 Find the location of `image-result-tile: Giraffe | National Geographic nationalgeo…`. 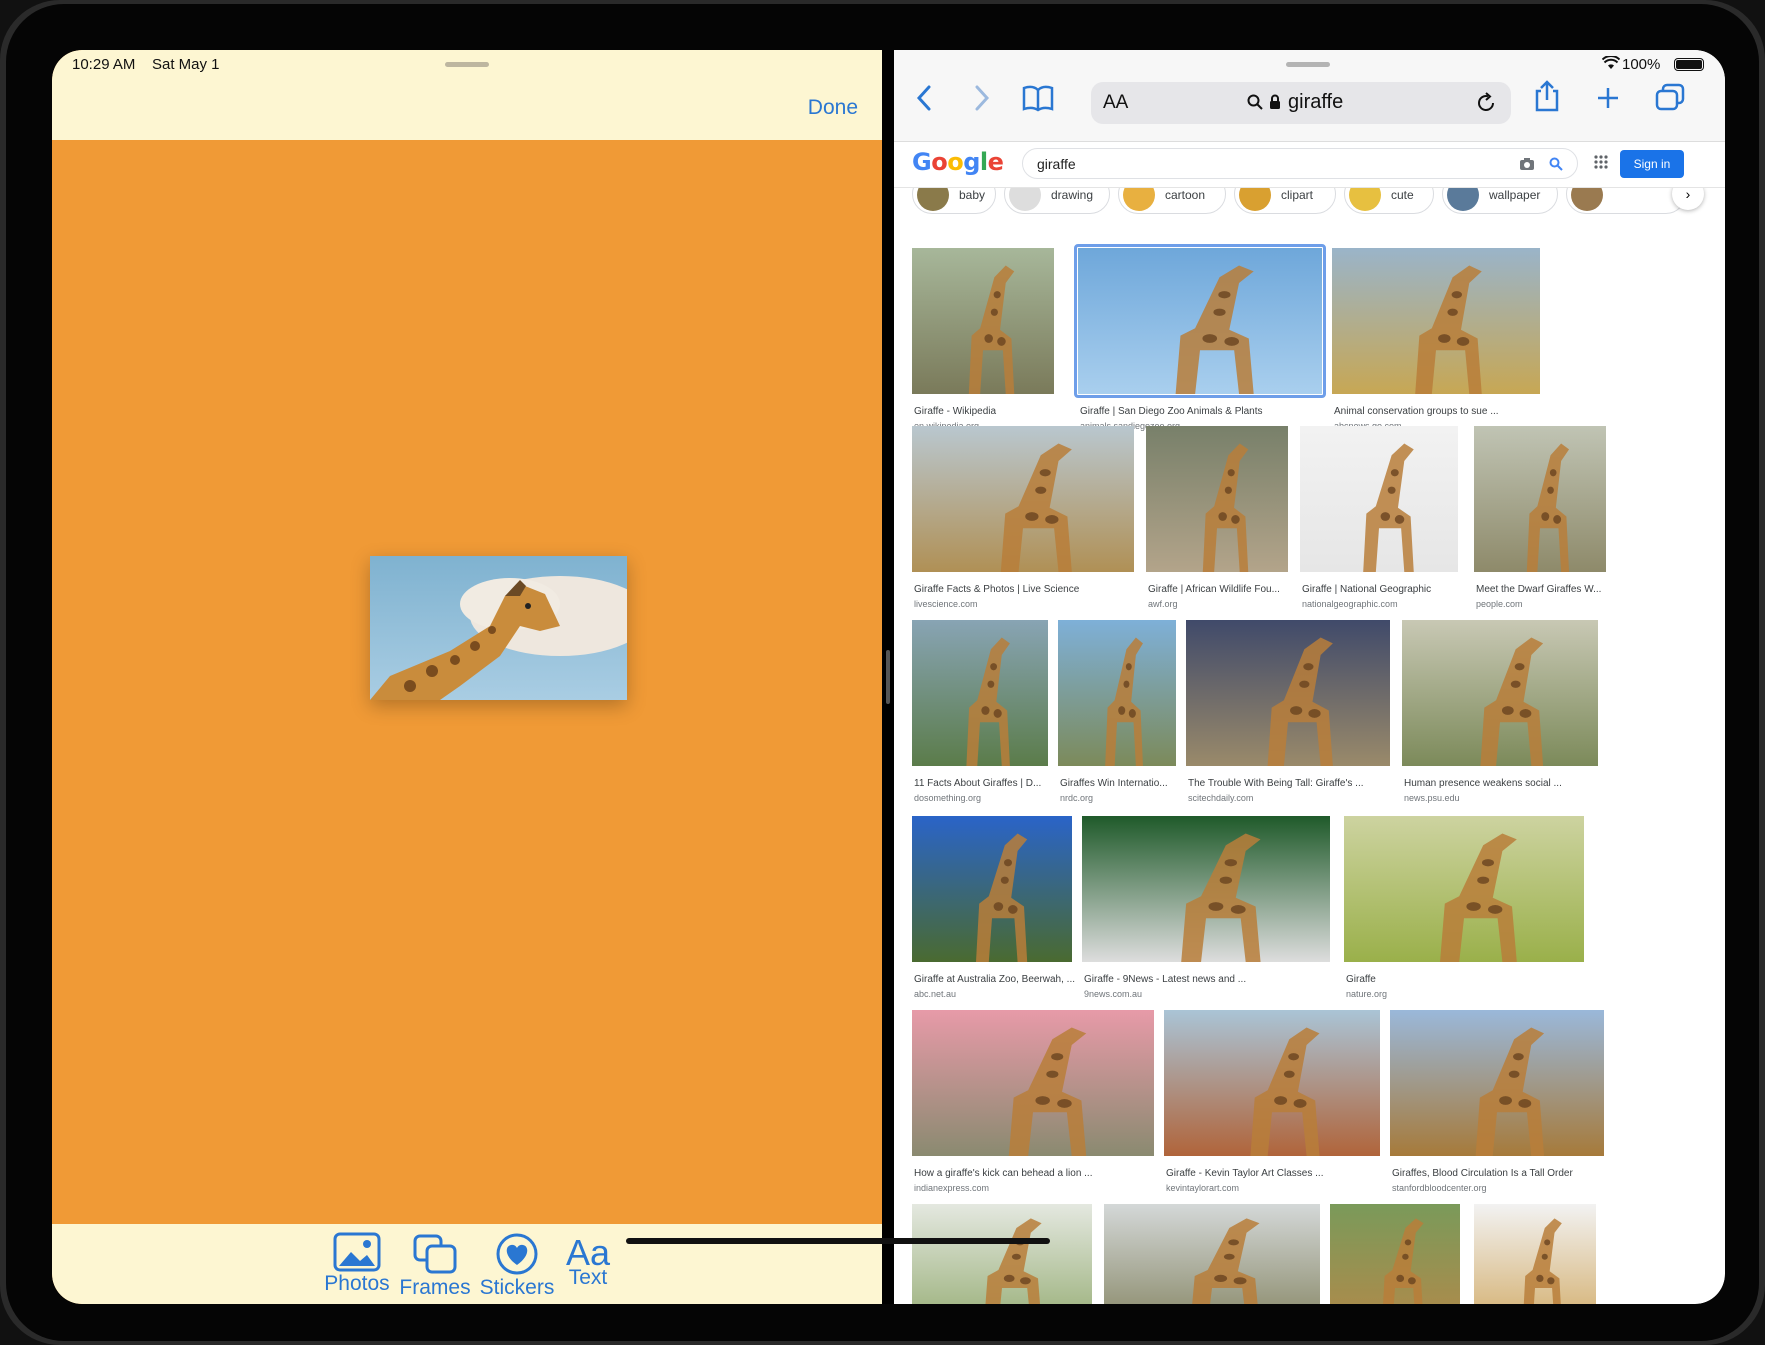

image-result-tile: Giraffe | National Geographic nationalgeo… is located at coordinates (1379, 519).